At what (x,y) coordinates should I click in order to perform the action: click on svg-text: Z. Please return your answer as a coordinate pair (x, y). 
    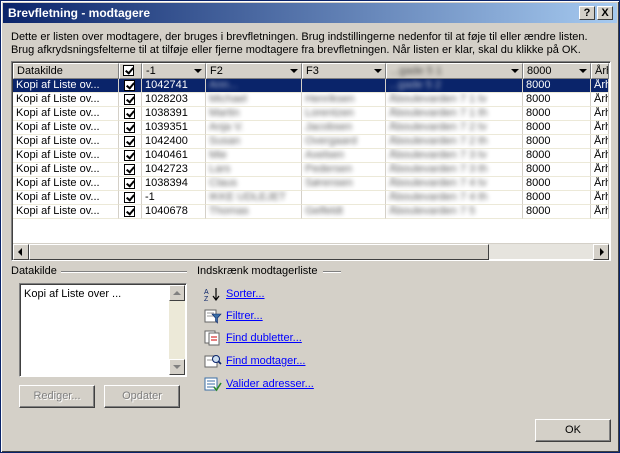
    Looking at the image, I should click on (206, 299).